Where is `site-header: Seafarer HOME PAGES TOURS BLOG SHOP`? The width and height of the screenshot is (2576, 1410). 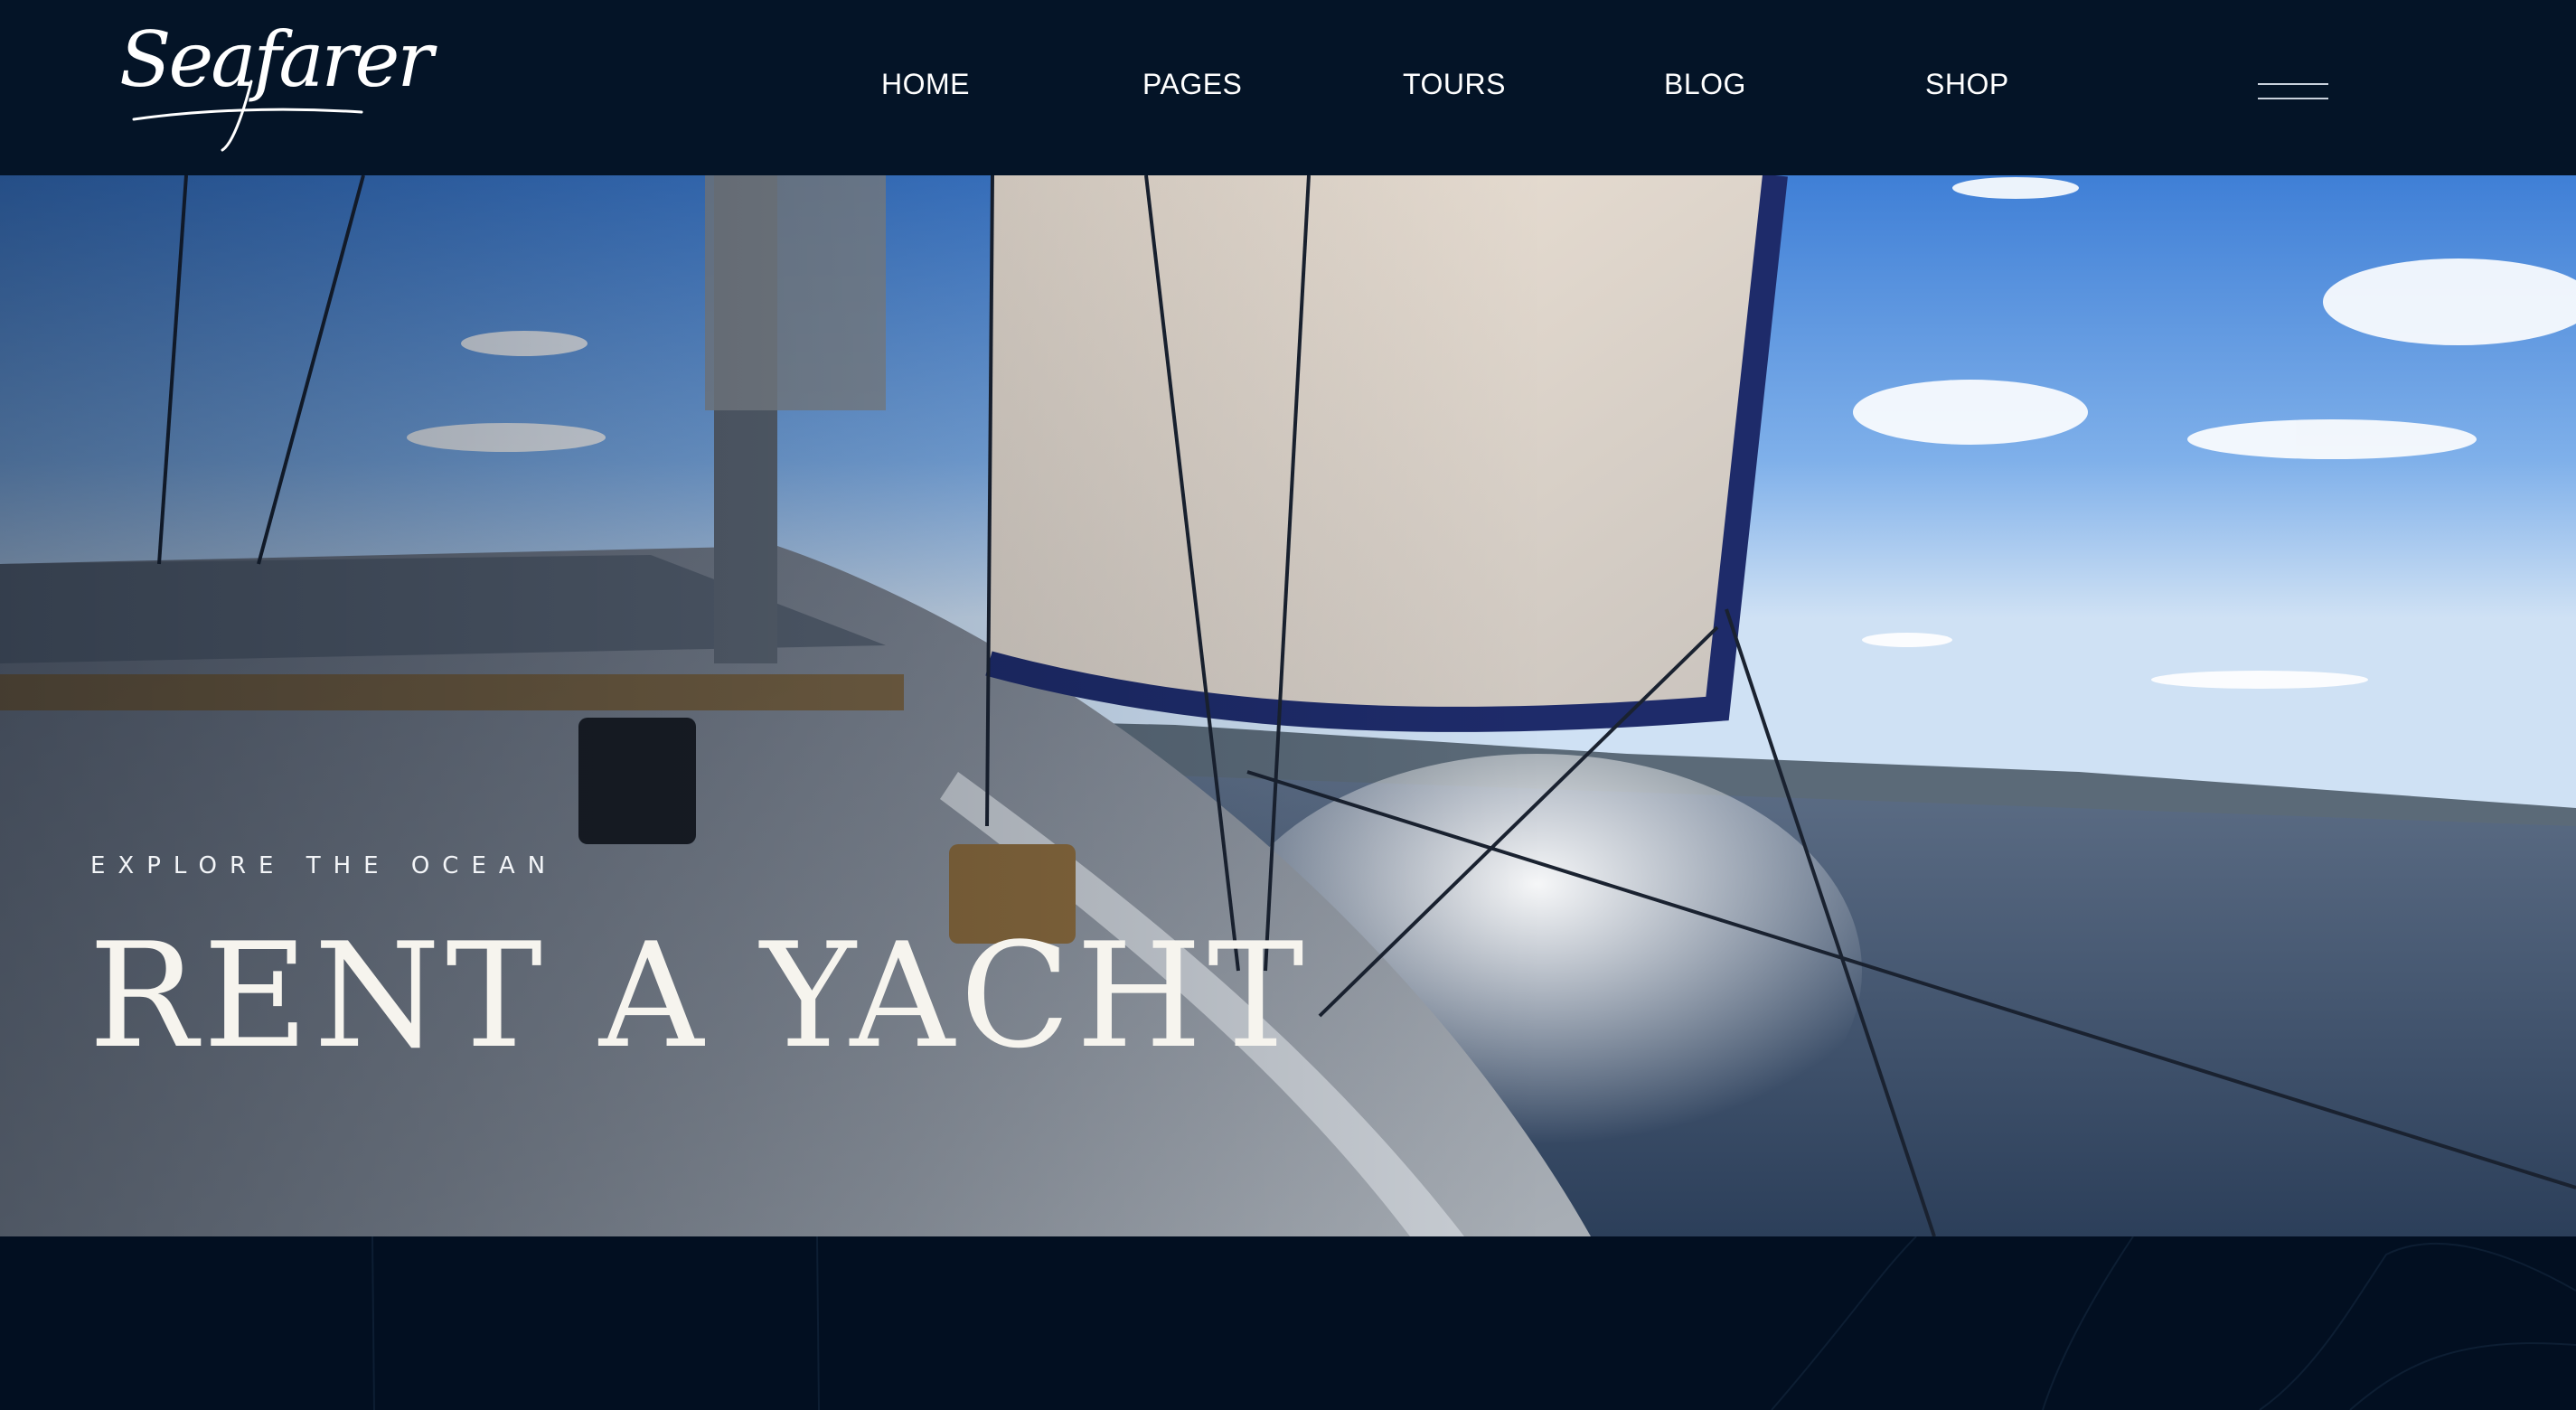 site-header: Seafarer HOME PAGES TOURS BLOG SHOP is located at coordinates (1288, 87).